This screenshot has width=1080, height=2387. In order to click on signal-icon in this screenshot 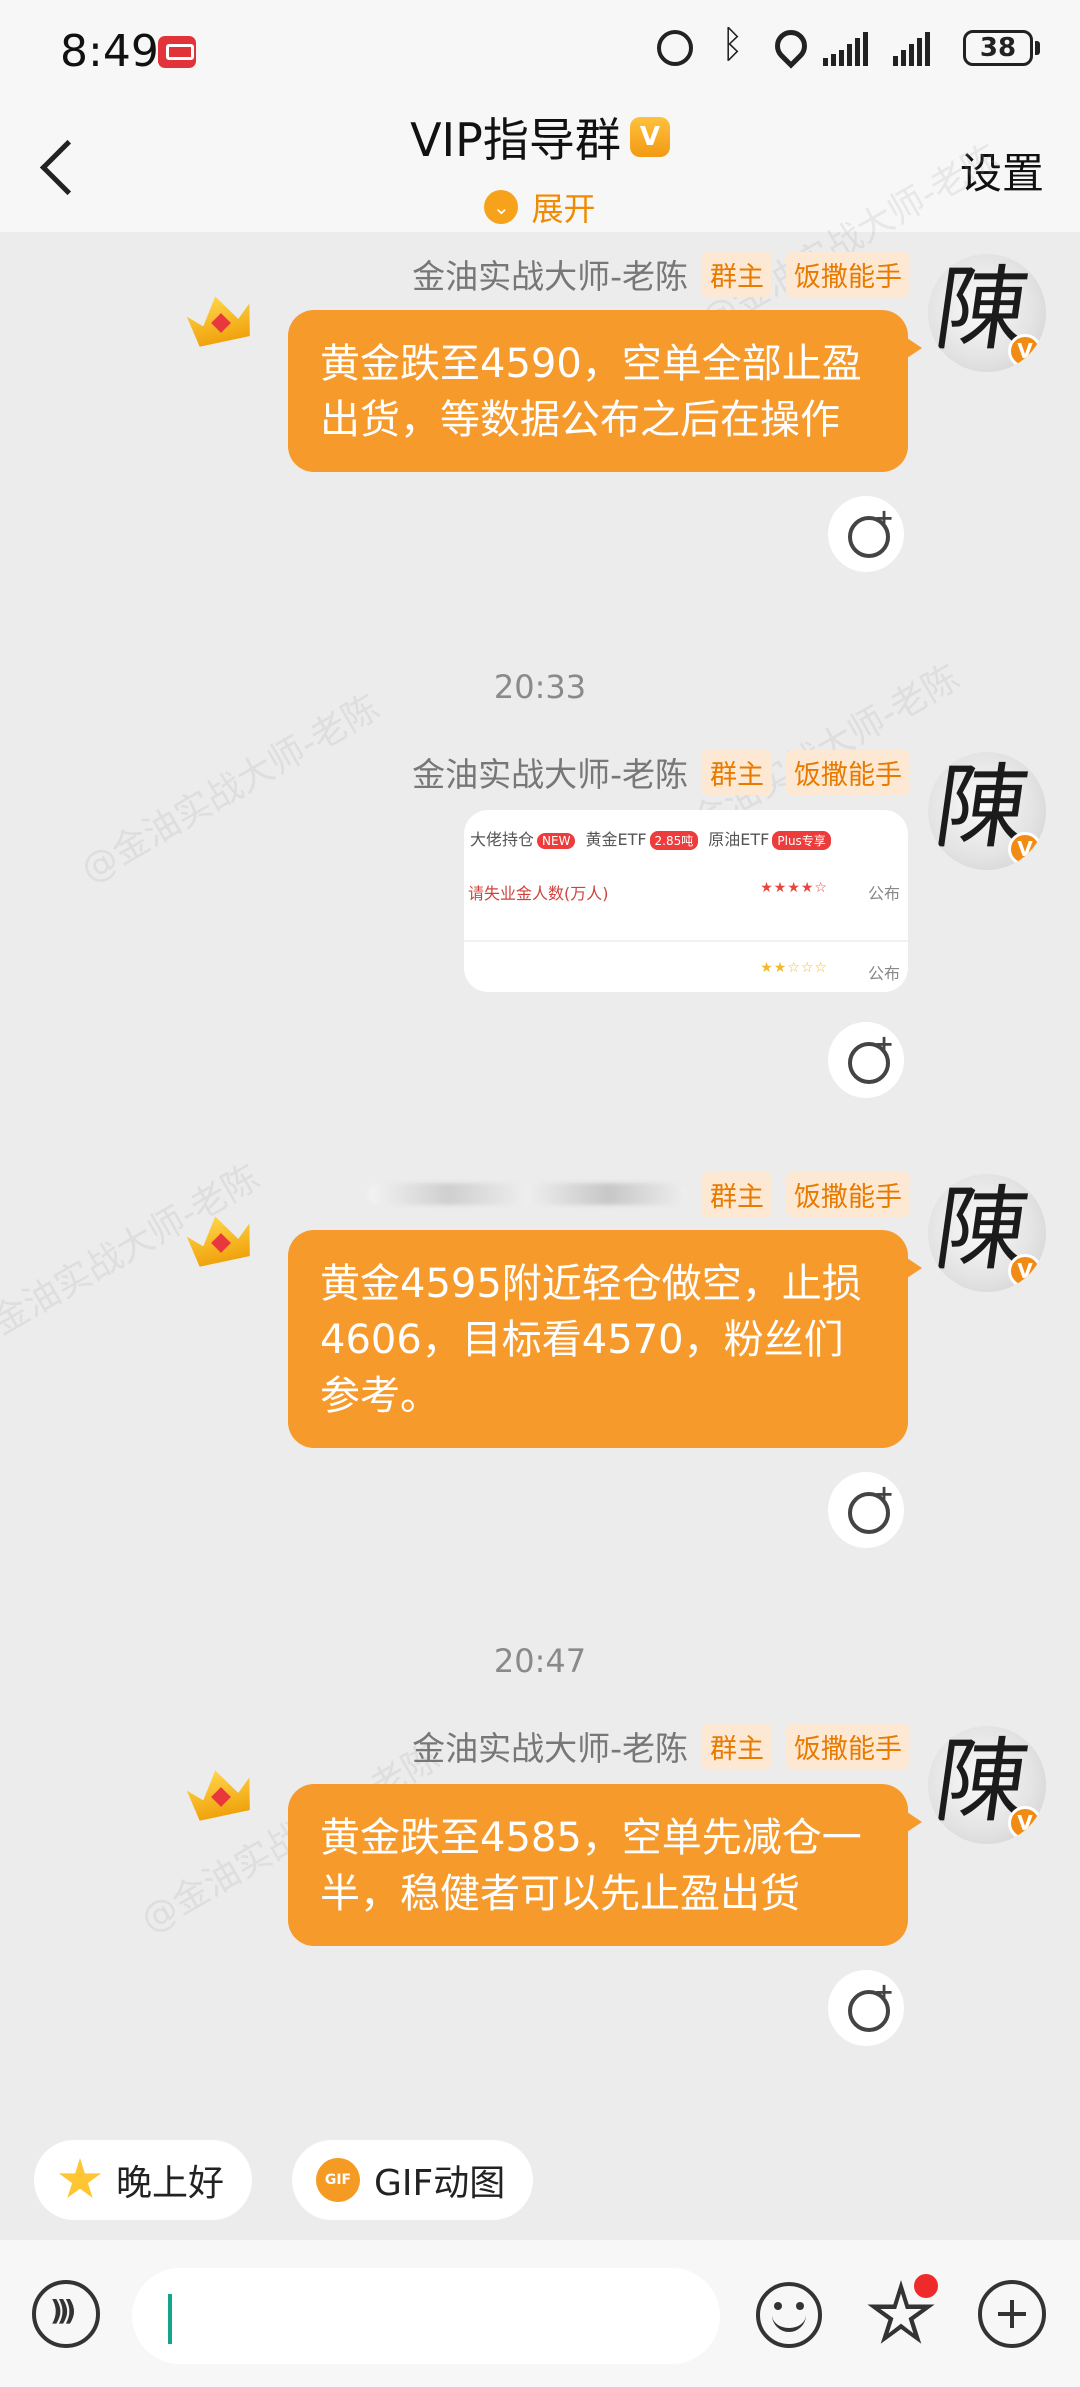, I will do `click(847, 48)`.